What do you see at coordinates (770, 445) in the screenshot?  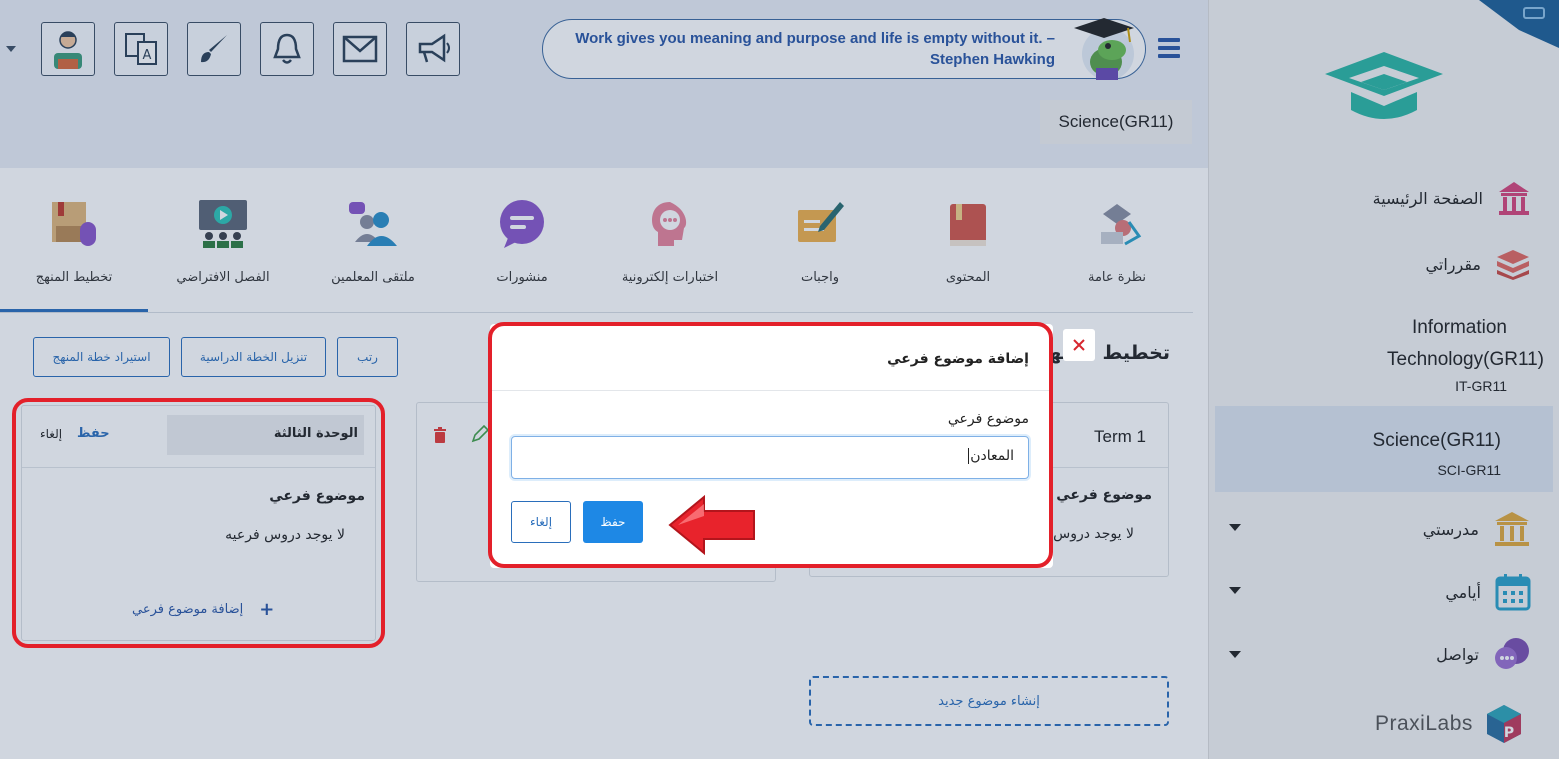 I see `highlight-outline-modal` at bounding box center [770, 445].